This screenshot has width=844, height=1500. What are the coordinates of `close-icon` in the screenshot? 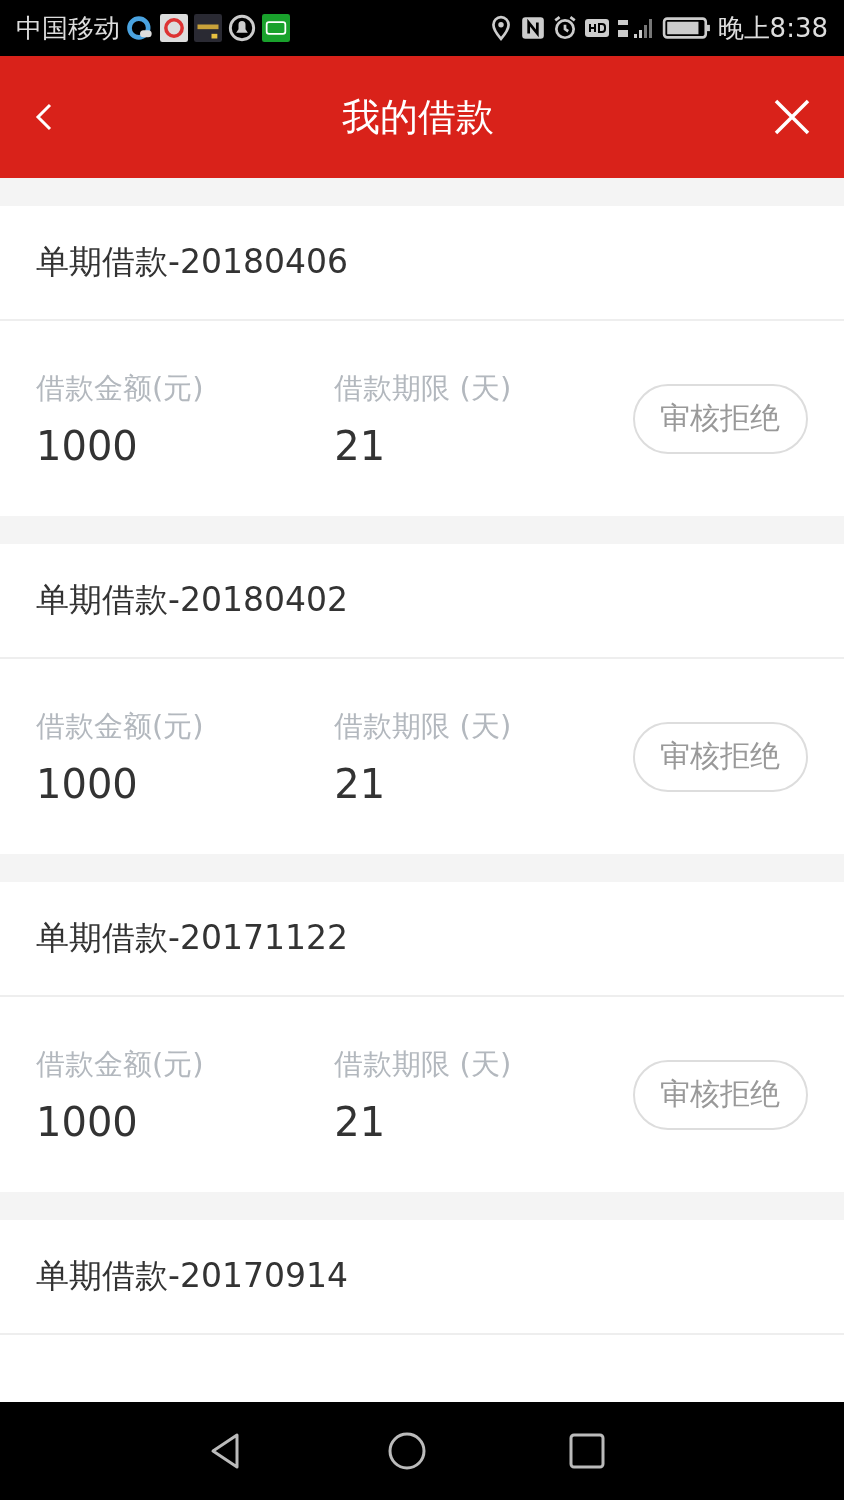 It's located at (792, 117).